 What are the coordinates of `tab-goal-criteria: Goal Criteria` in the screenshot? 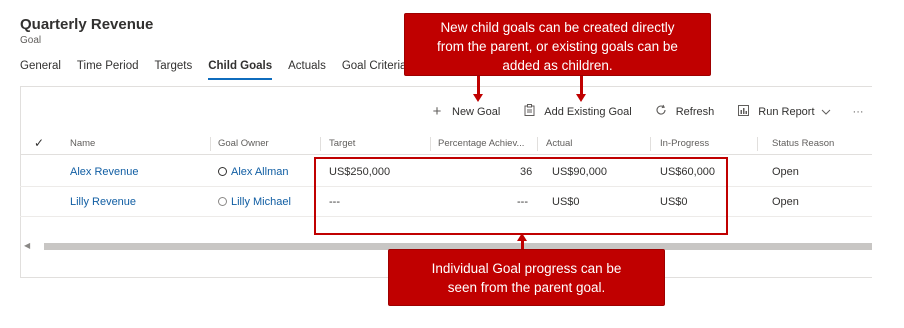 It's located at (374, 70).